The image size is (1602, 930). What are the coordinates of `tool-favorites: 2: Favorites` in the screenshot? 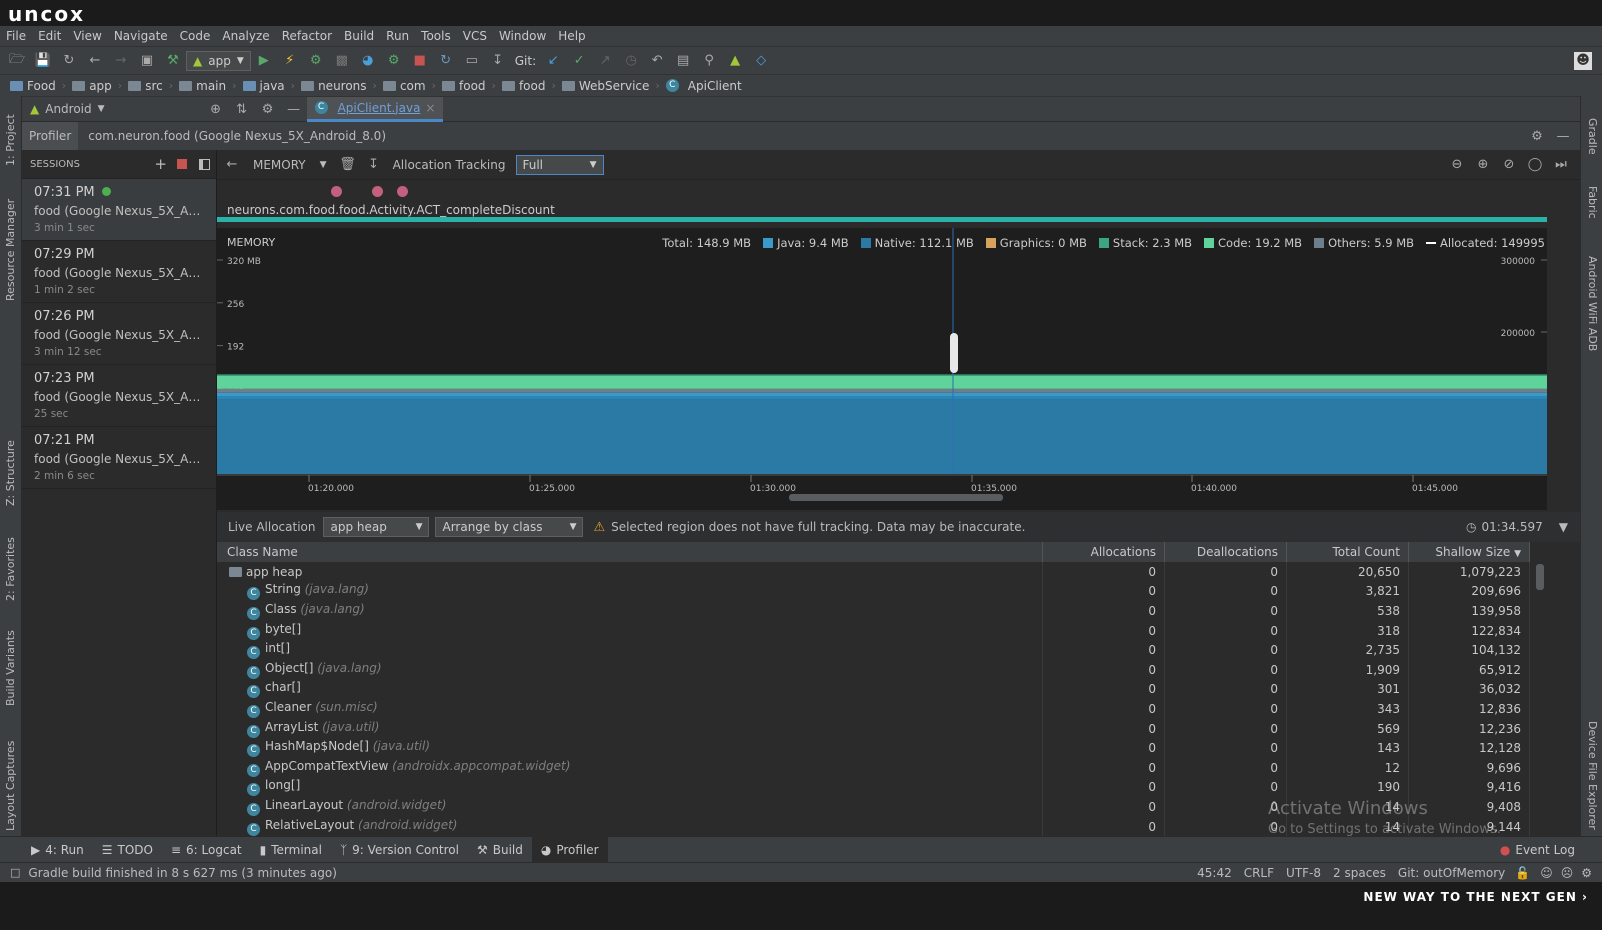 It's located at (10, 561).